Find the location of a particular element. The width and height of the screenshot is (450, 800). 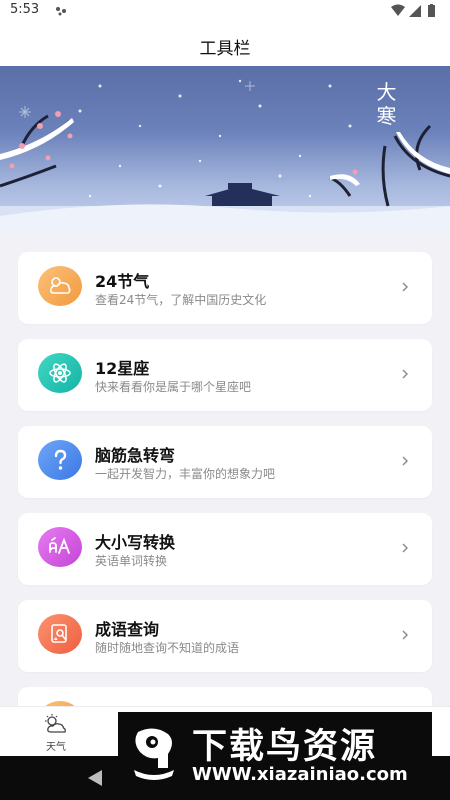

tool-card-solar-terms: 24节气 查看24节气，了解中国历史文化 is located at coordinates (225, 288).